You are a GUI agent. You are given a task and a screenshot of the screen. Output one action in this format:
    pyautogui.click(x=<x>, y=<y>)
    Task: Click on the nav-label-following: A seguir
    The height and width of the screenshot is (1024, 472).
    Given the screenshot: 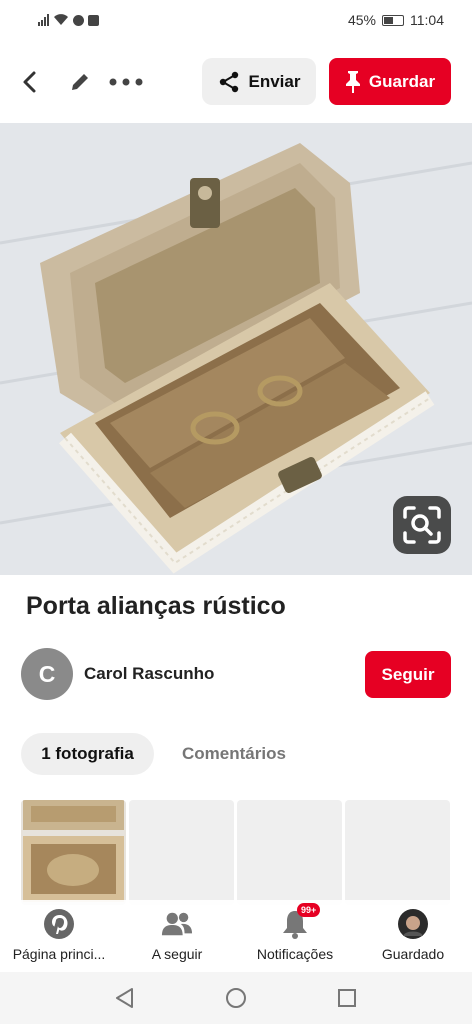 What is the action you would take?
    pyautogui.click(x=177, y=954)
    